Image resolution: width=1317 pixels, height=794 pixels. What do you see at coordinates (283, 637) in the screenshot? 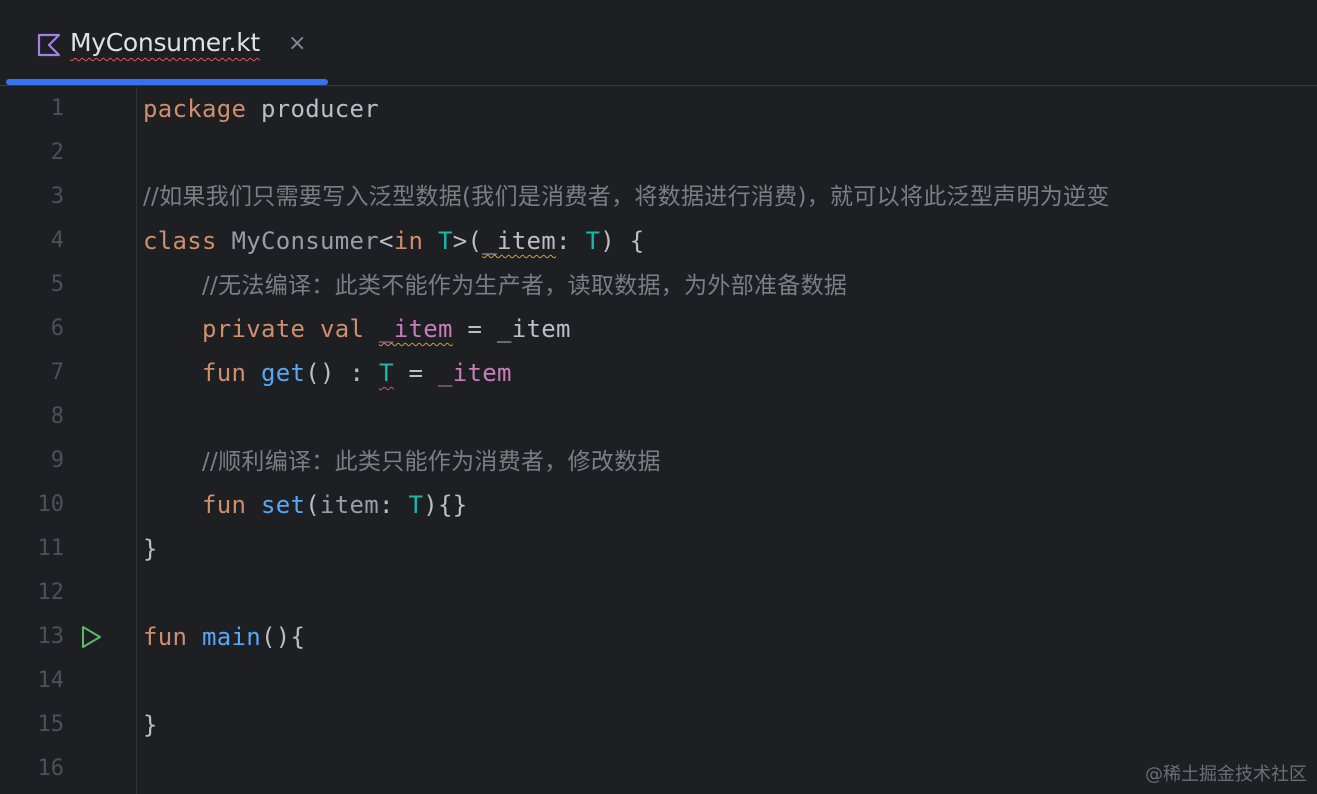
I see `punct: (){` at bounding box center [283, 637].